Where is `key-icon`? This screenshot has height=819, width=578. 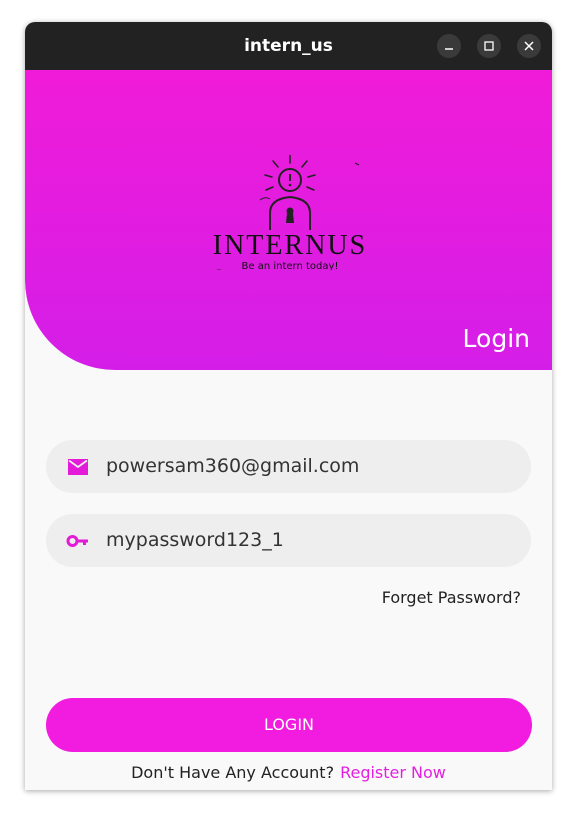 key-icon is located at coordinates (77, 541).